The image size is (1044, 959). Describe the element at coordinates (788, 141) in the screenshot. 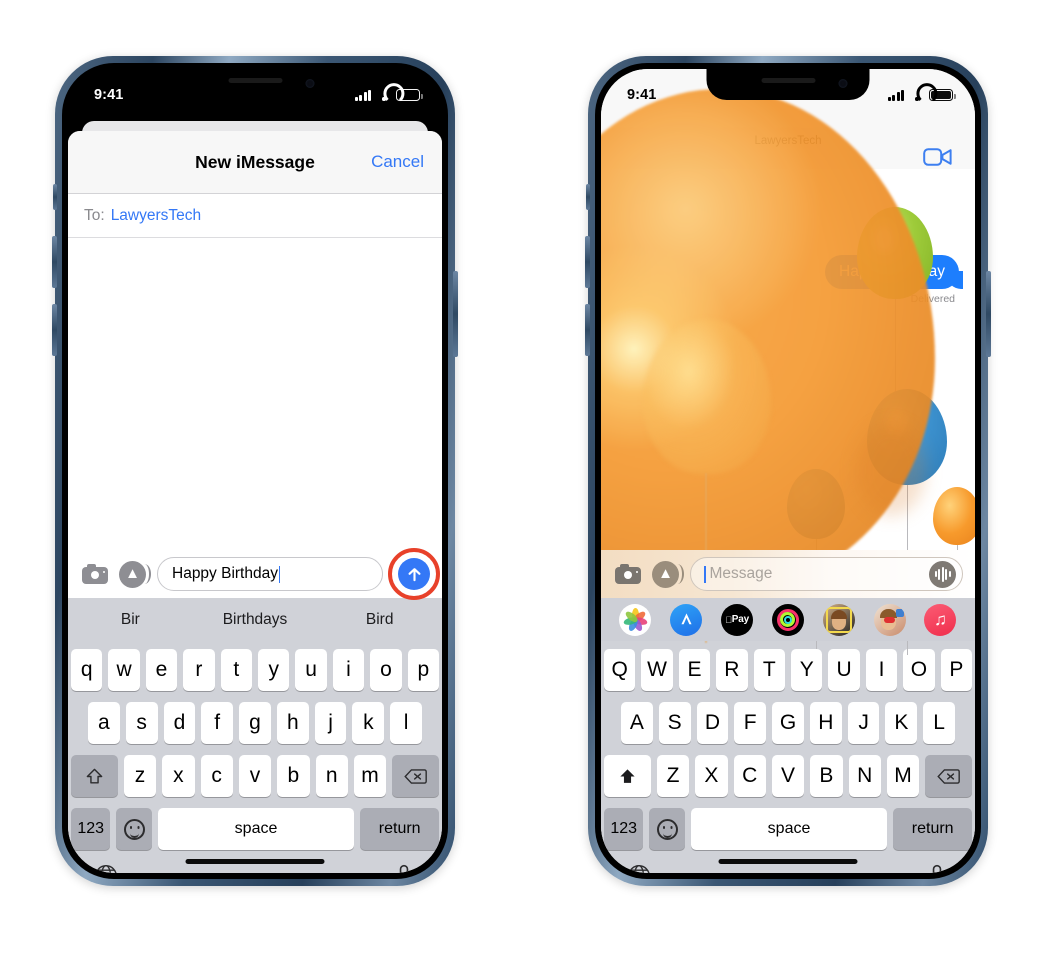

I see `contact-name: LawyersTech` at that location.